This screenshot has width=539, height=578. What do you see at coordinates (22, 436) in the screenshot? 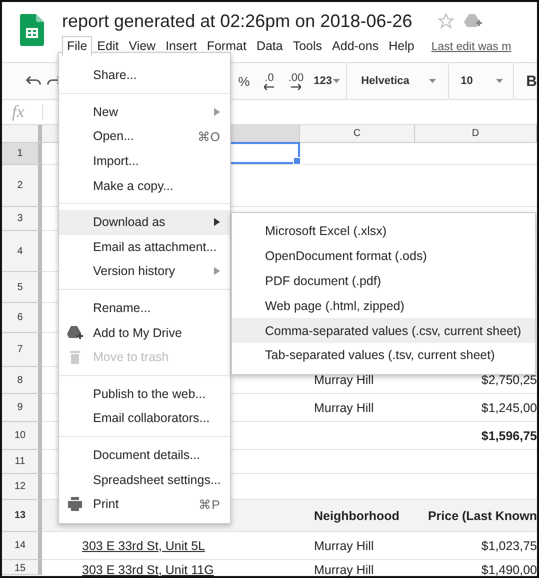
I see `row-header: 10` at bounding box center [22, 436].